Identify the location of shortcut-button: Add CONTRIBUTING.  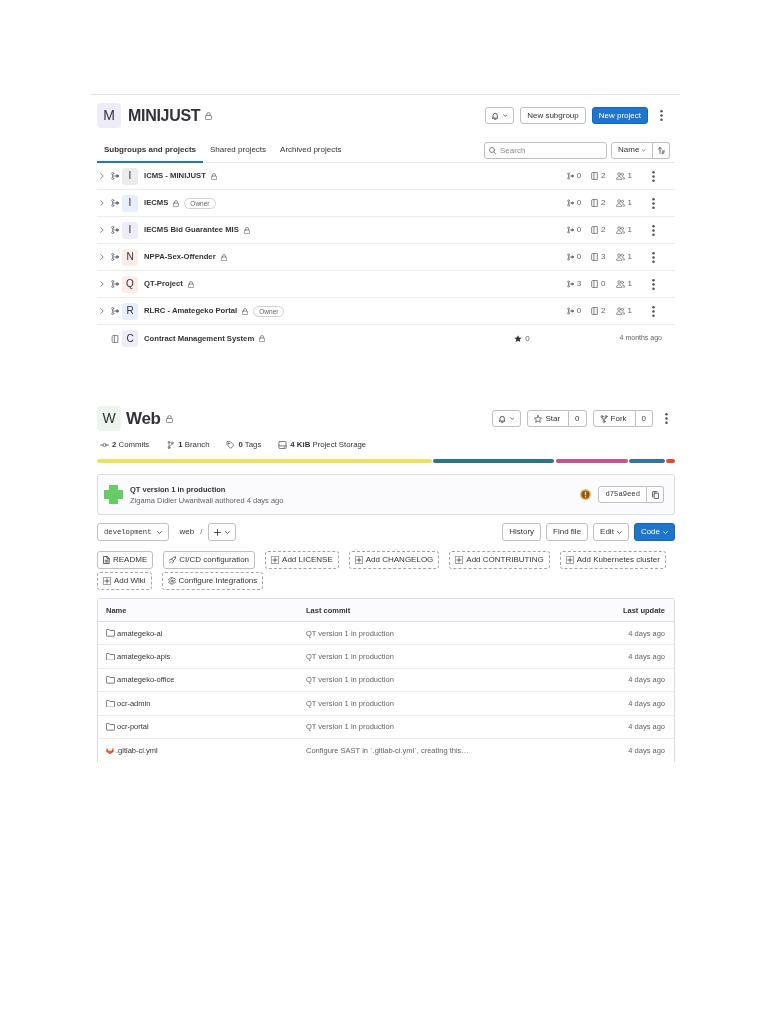
(499, 560).